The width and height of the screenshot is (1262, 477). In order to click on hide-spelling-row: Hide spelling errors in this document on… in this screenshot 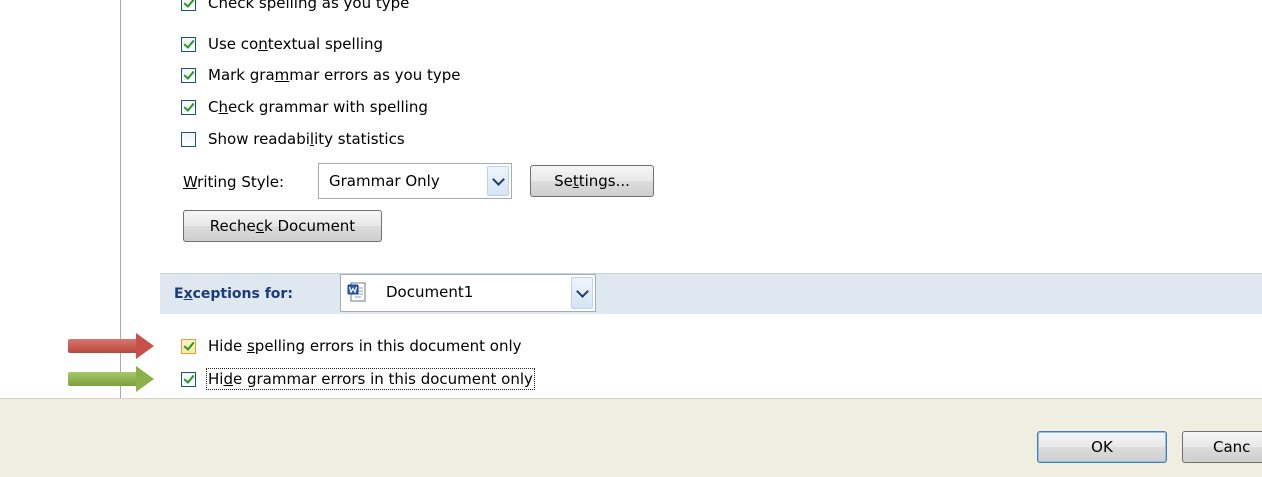, I will do `click(351, 346)`.